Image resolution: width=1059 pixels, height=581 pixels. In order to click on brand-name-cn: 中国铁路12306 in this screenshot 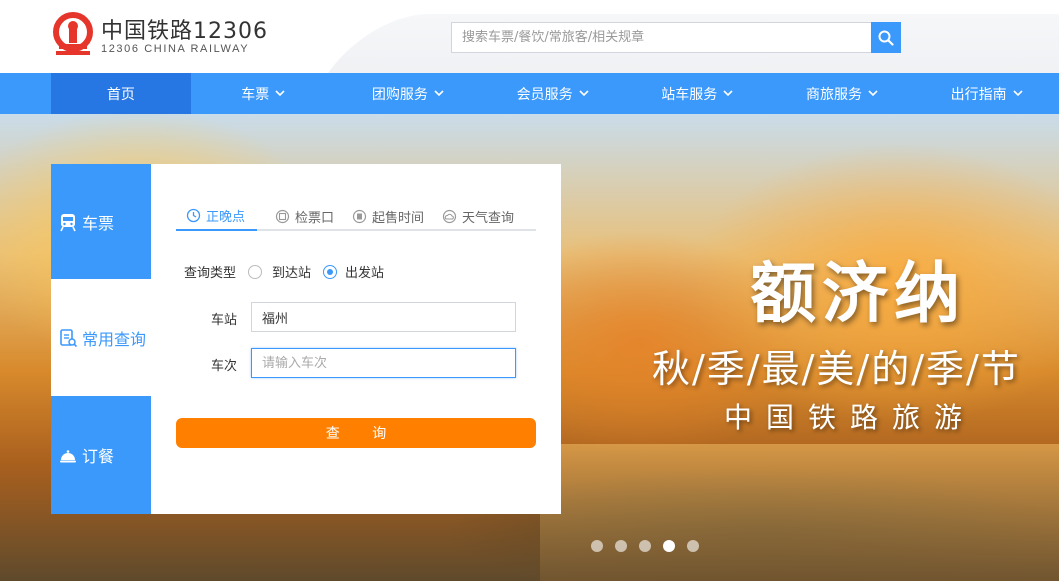, I will do `click(184, 31)`.